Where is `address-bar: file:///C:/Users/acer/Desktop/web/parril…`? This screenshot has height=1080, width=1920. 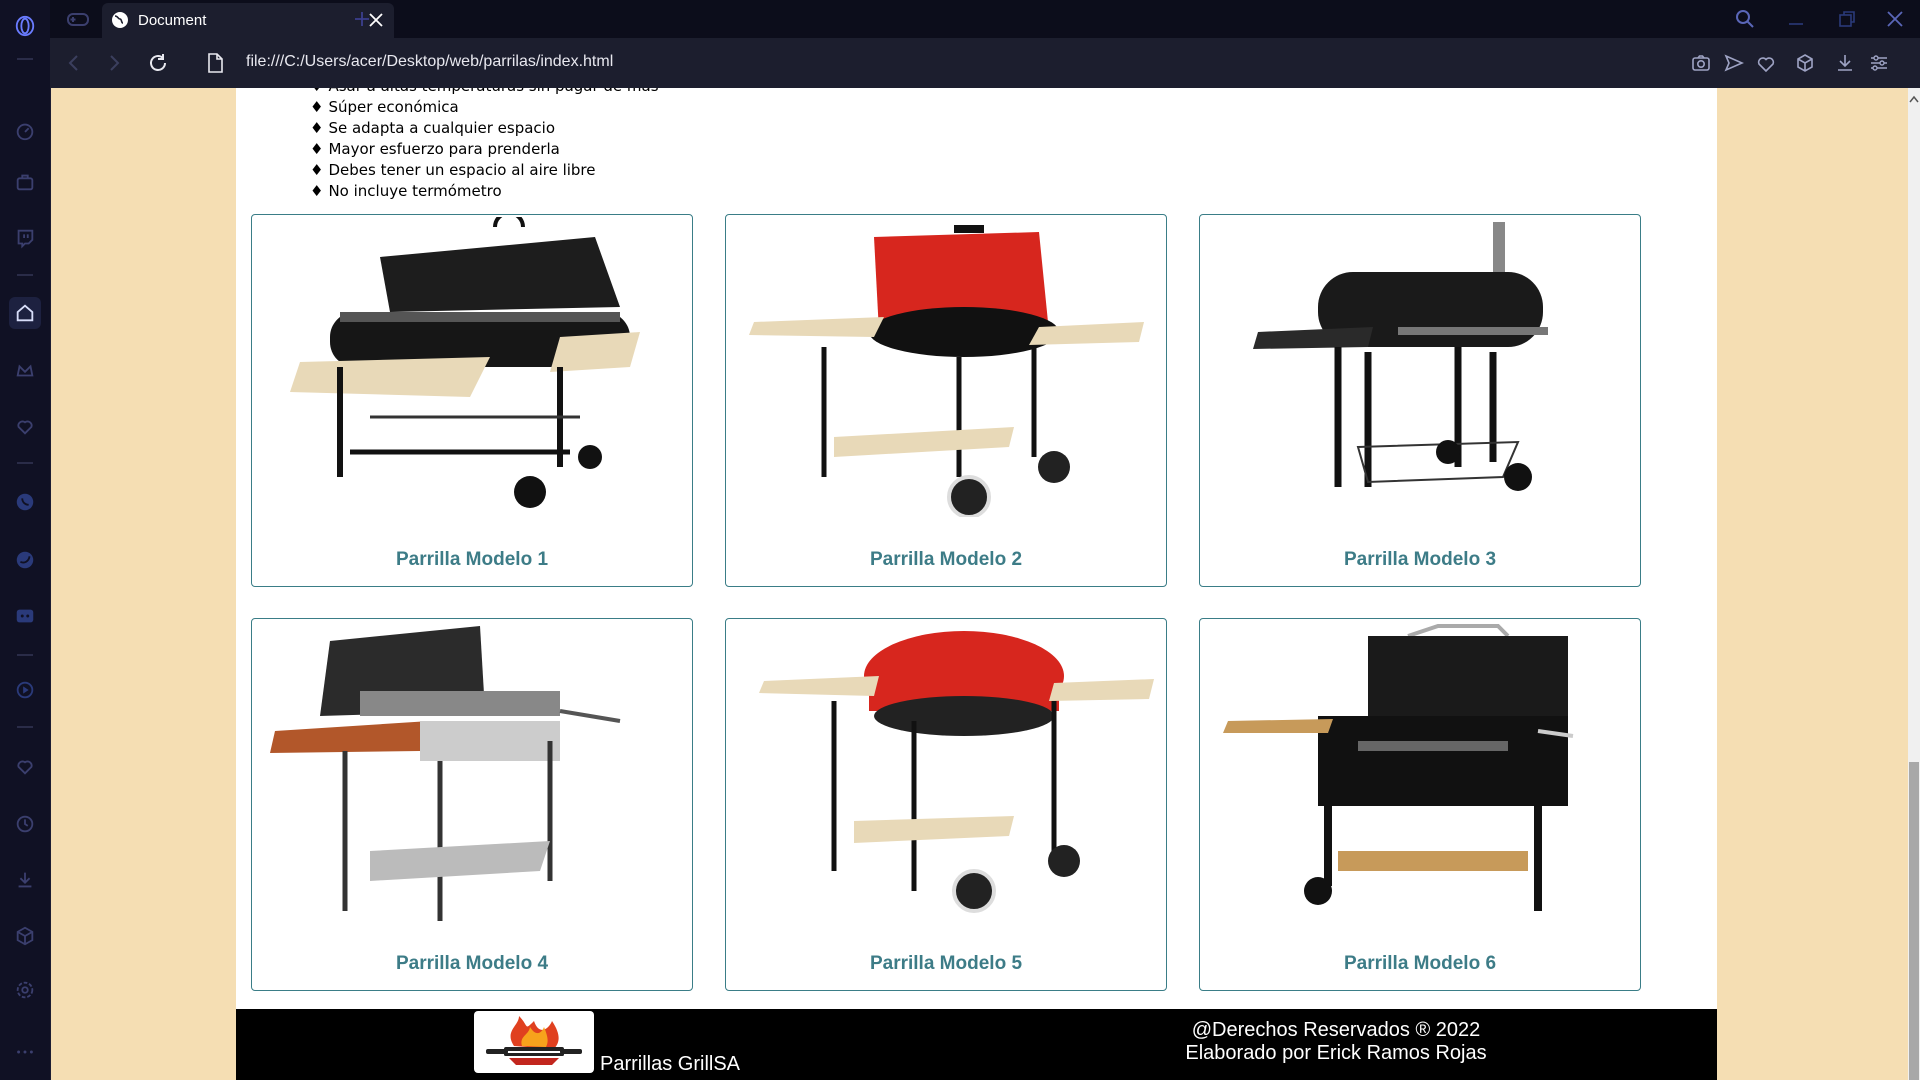
address-bar: file:///C:/Users/acer/Desktop/web/parril… is located at coordinates (985, 63).